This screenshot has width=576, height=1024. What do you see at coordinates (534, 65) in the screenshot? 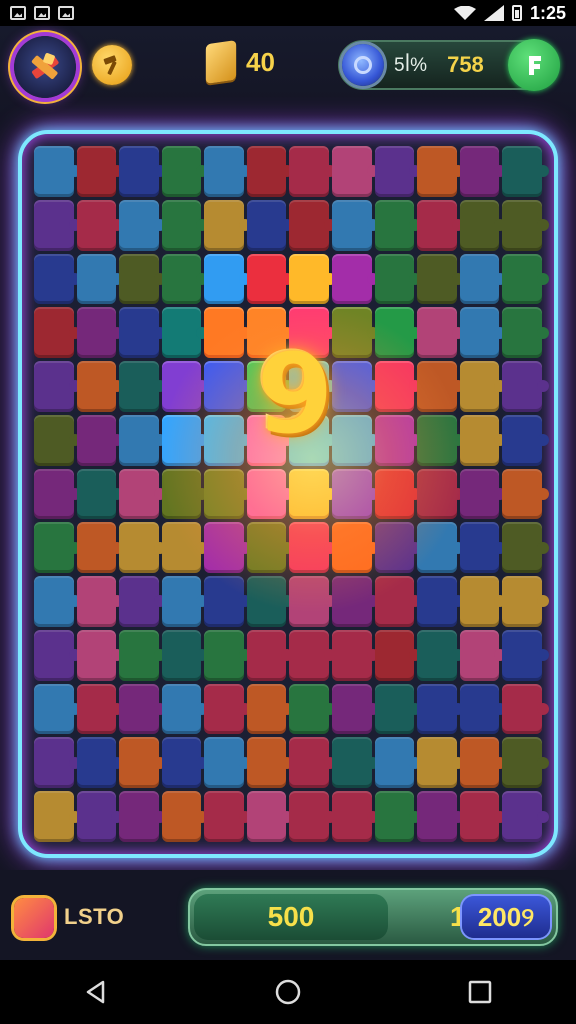
I see `add-gems-button` at bounding box center [534, 65].